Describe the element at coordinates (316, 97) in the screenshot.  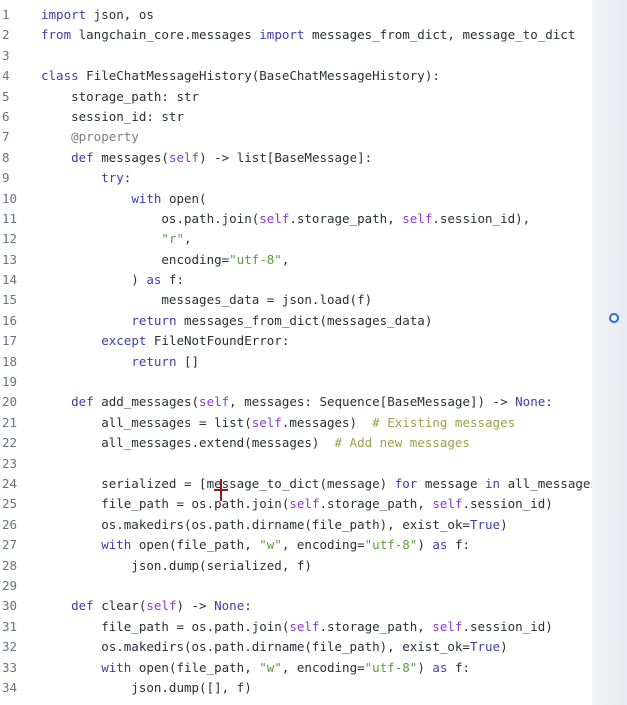
I see `code-line: storage_path: str` at that location.